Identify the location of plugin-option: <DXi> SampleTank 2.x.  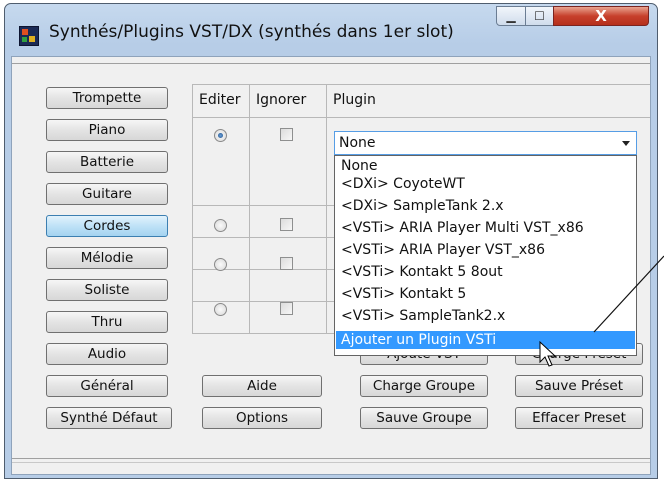
(485, 206).